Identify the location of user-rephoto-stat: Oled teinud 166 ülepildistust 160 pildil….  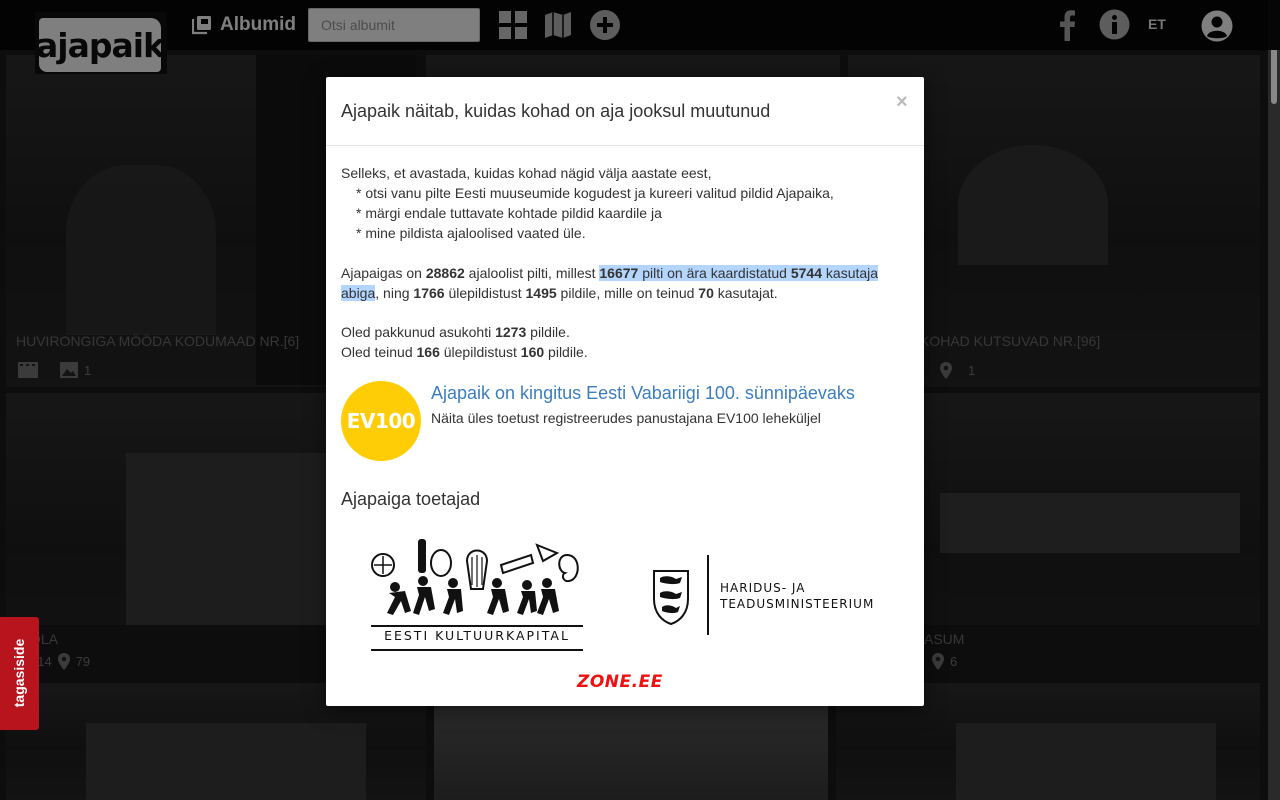
(464, 352).